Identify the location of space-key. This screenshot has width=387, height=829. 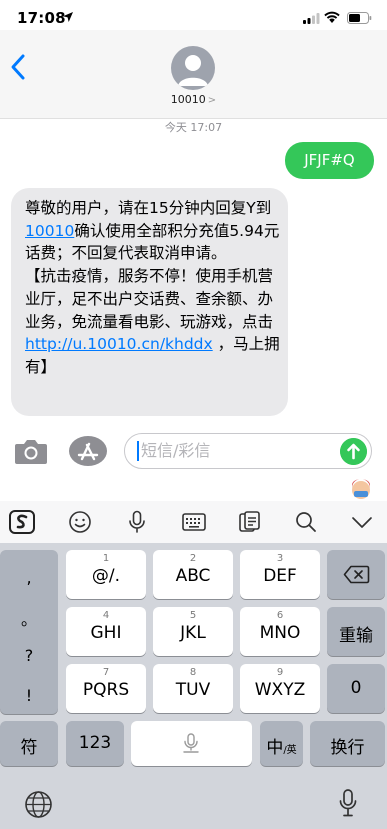
(191, 743).